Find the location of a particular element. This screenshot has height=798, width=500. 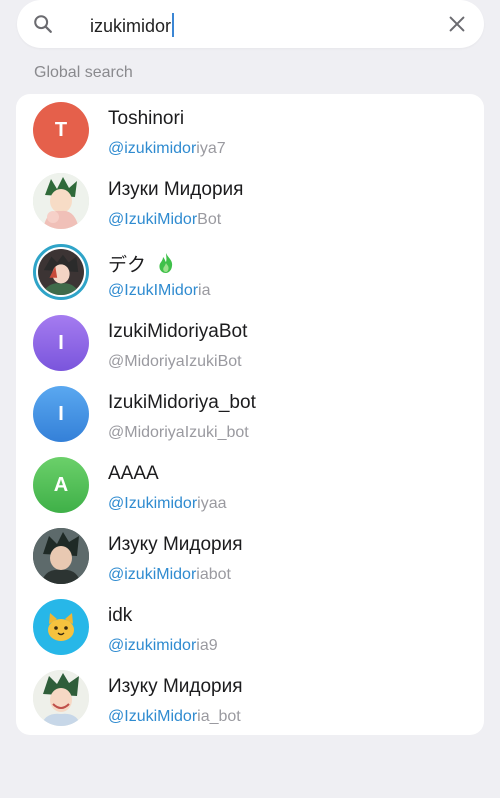

result-name: デク is located at coordinates (142, 263).